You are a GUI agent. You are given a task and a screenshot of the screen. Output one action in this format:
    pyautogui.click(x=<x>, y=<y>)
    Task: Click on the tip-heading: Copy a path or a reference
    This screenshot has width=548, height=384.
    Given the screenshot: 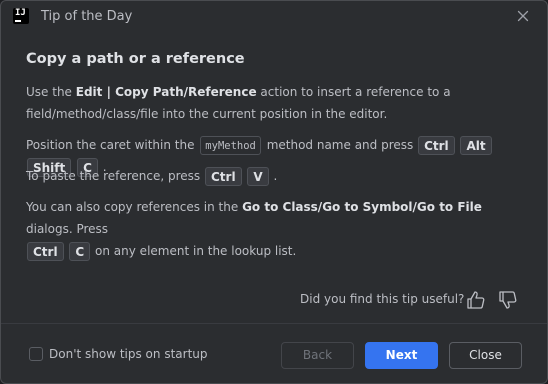 What is the action you would take?
    pyautogui.click(x=135, y=59)
    